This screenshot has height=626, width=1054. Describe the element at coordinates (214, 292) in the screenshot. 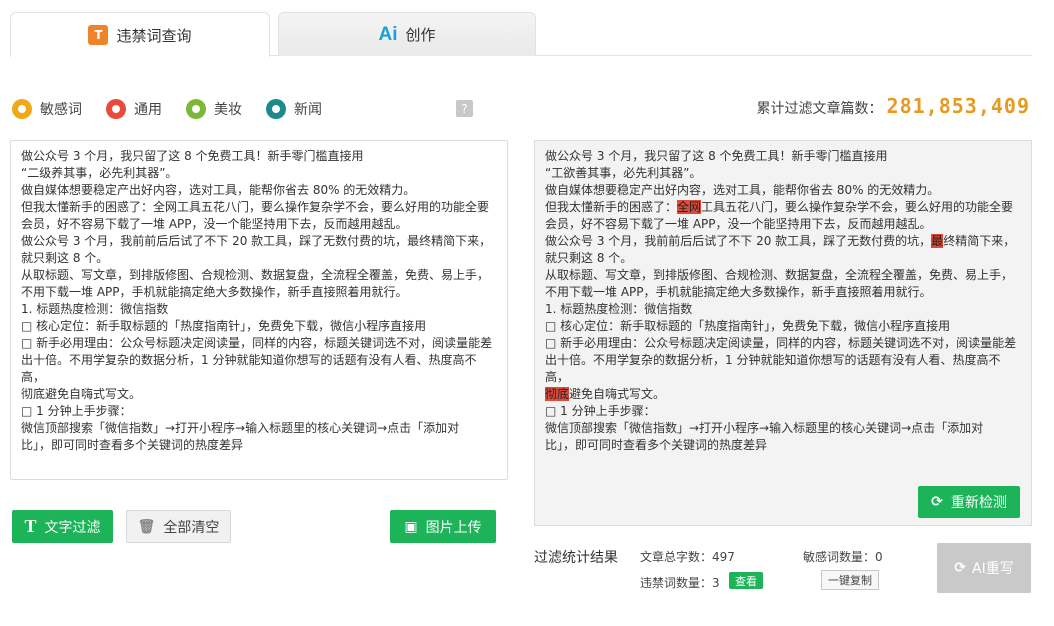

I see `input-line: 不用下载一堆 APP，手机就能搞定绝大多数操作，新手直接照着用就行。` at that location.